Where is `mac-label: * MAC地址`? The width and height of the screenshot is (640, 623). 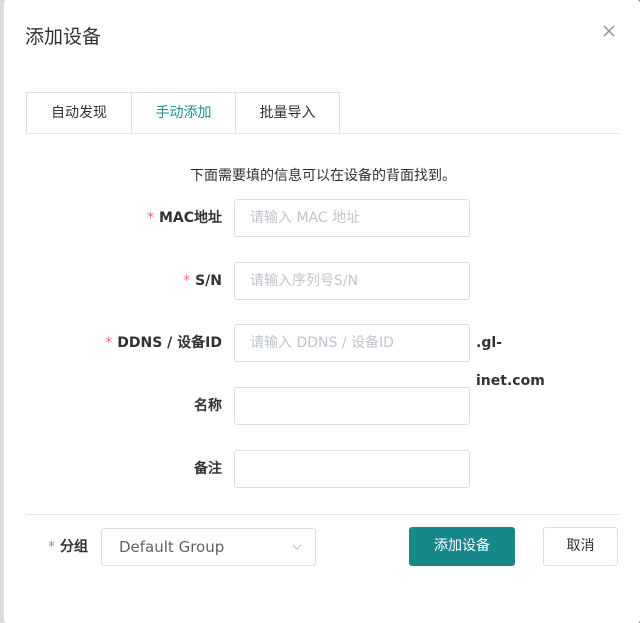
mac-label: * MAC地址 is located at coordinates (184, 218).